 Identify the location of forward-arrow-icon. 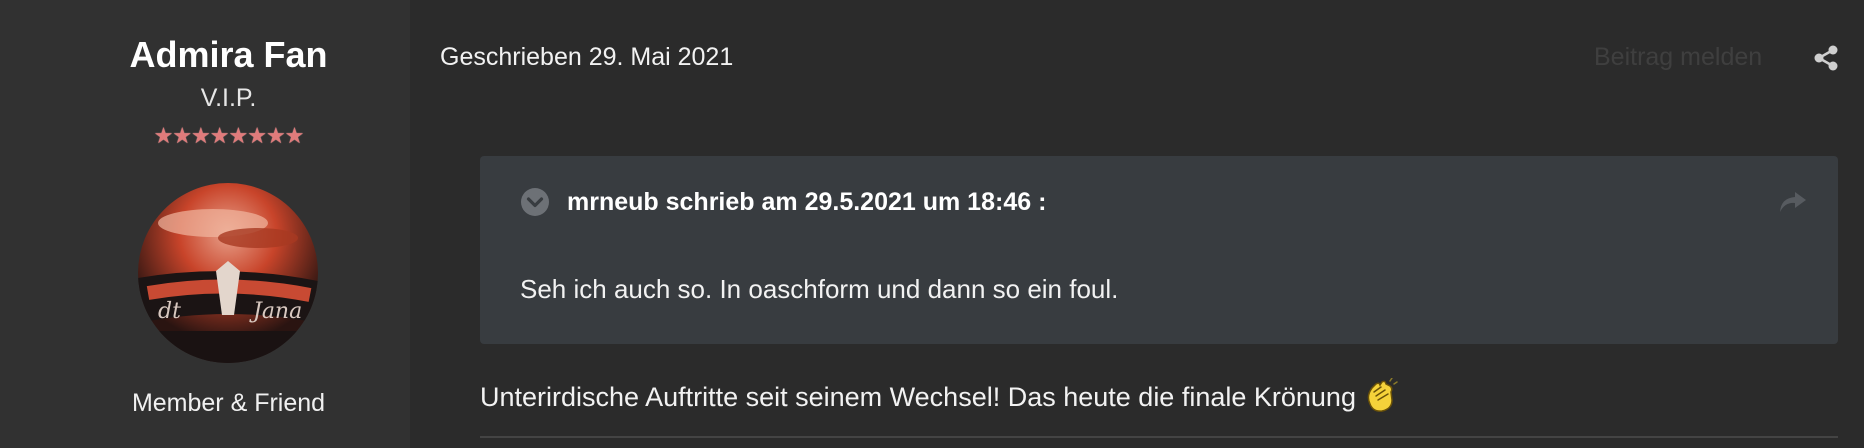
(1793, 202).